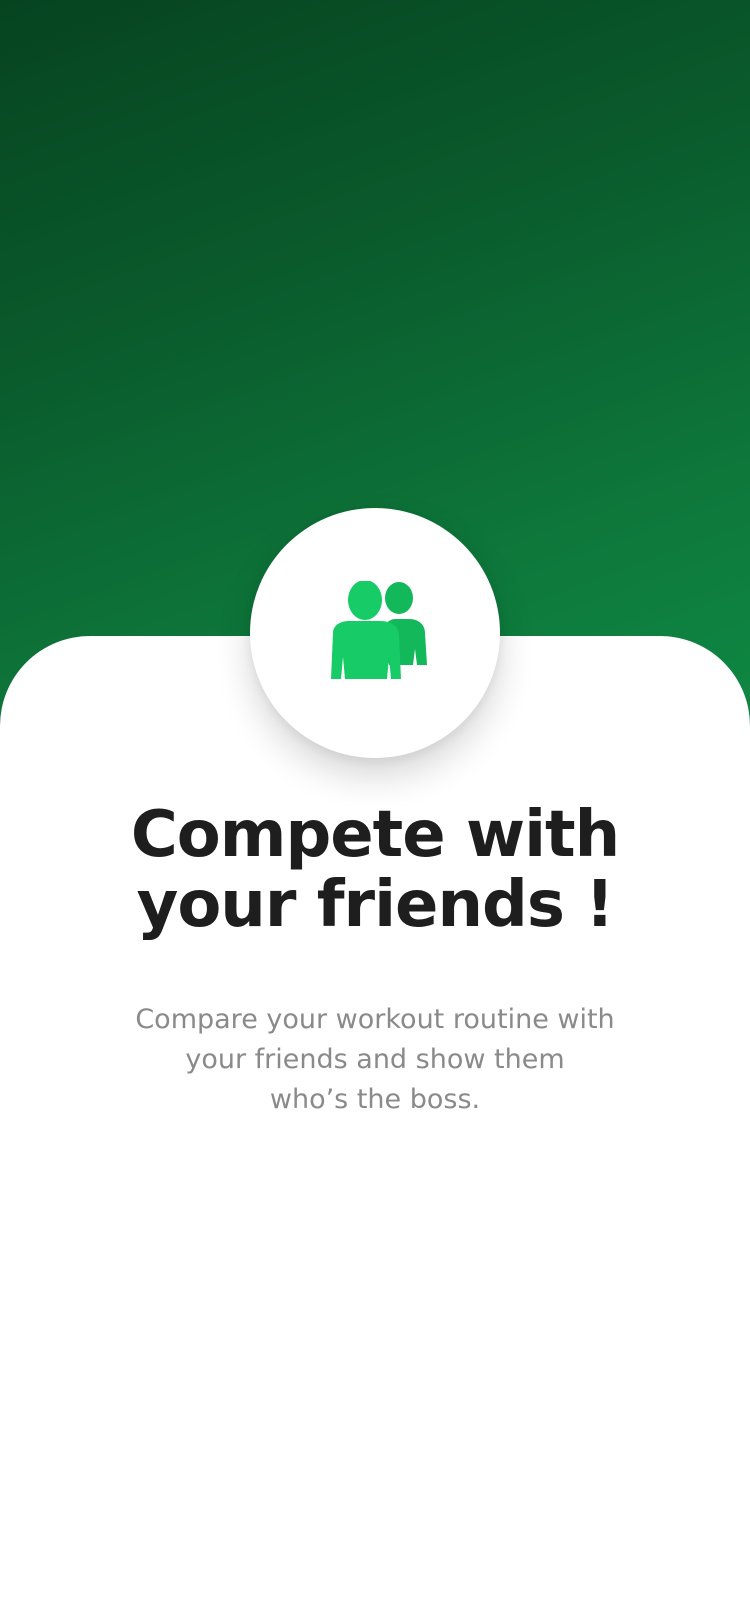 The height and width of the screenshot is (1624, 750). What do you see at coordinates (375, 835) in the screenshot?
I see `title-line-1: Compete with` at bounding box center [375, 835].